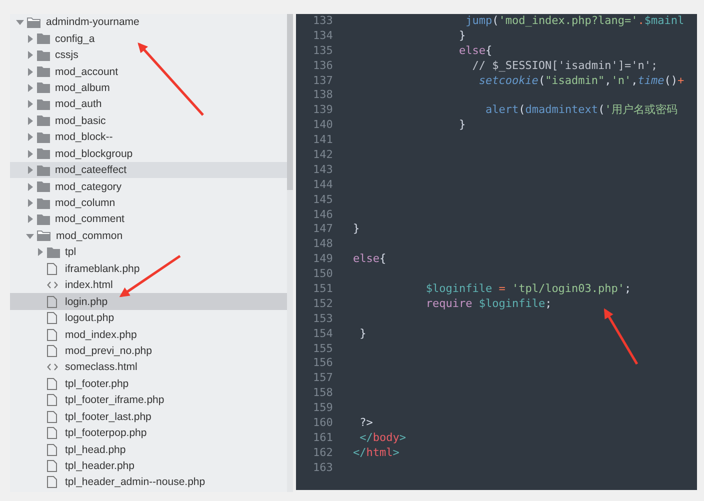 The width and height of the screenshot is (704, 501). Describe the element at coordinates (148, 71) in the screenshot. I see `tree-item: mod_account` at that location.